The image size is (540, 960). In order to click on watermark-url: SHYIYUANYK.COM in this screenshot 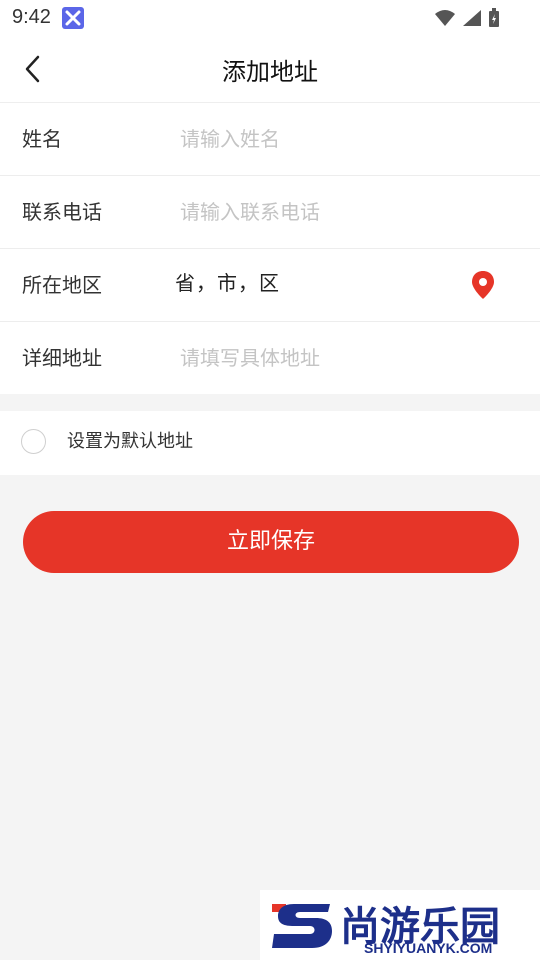, I will do `click(428, 948)`.